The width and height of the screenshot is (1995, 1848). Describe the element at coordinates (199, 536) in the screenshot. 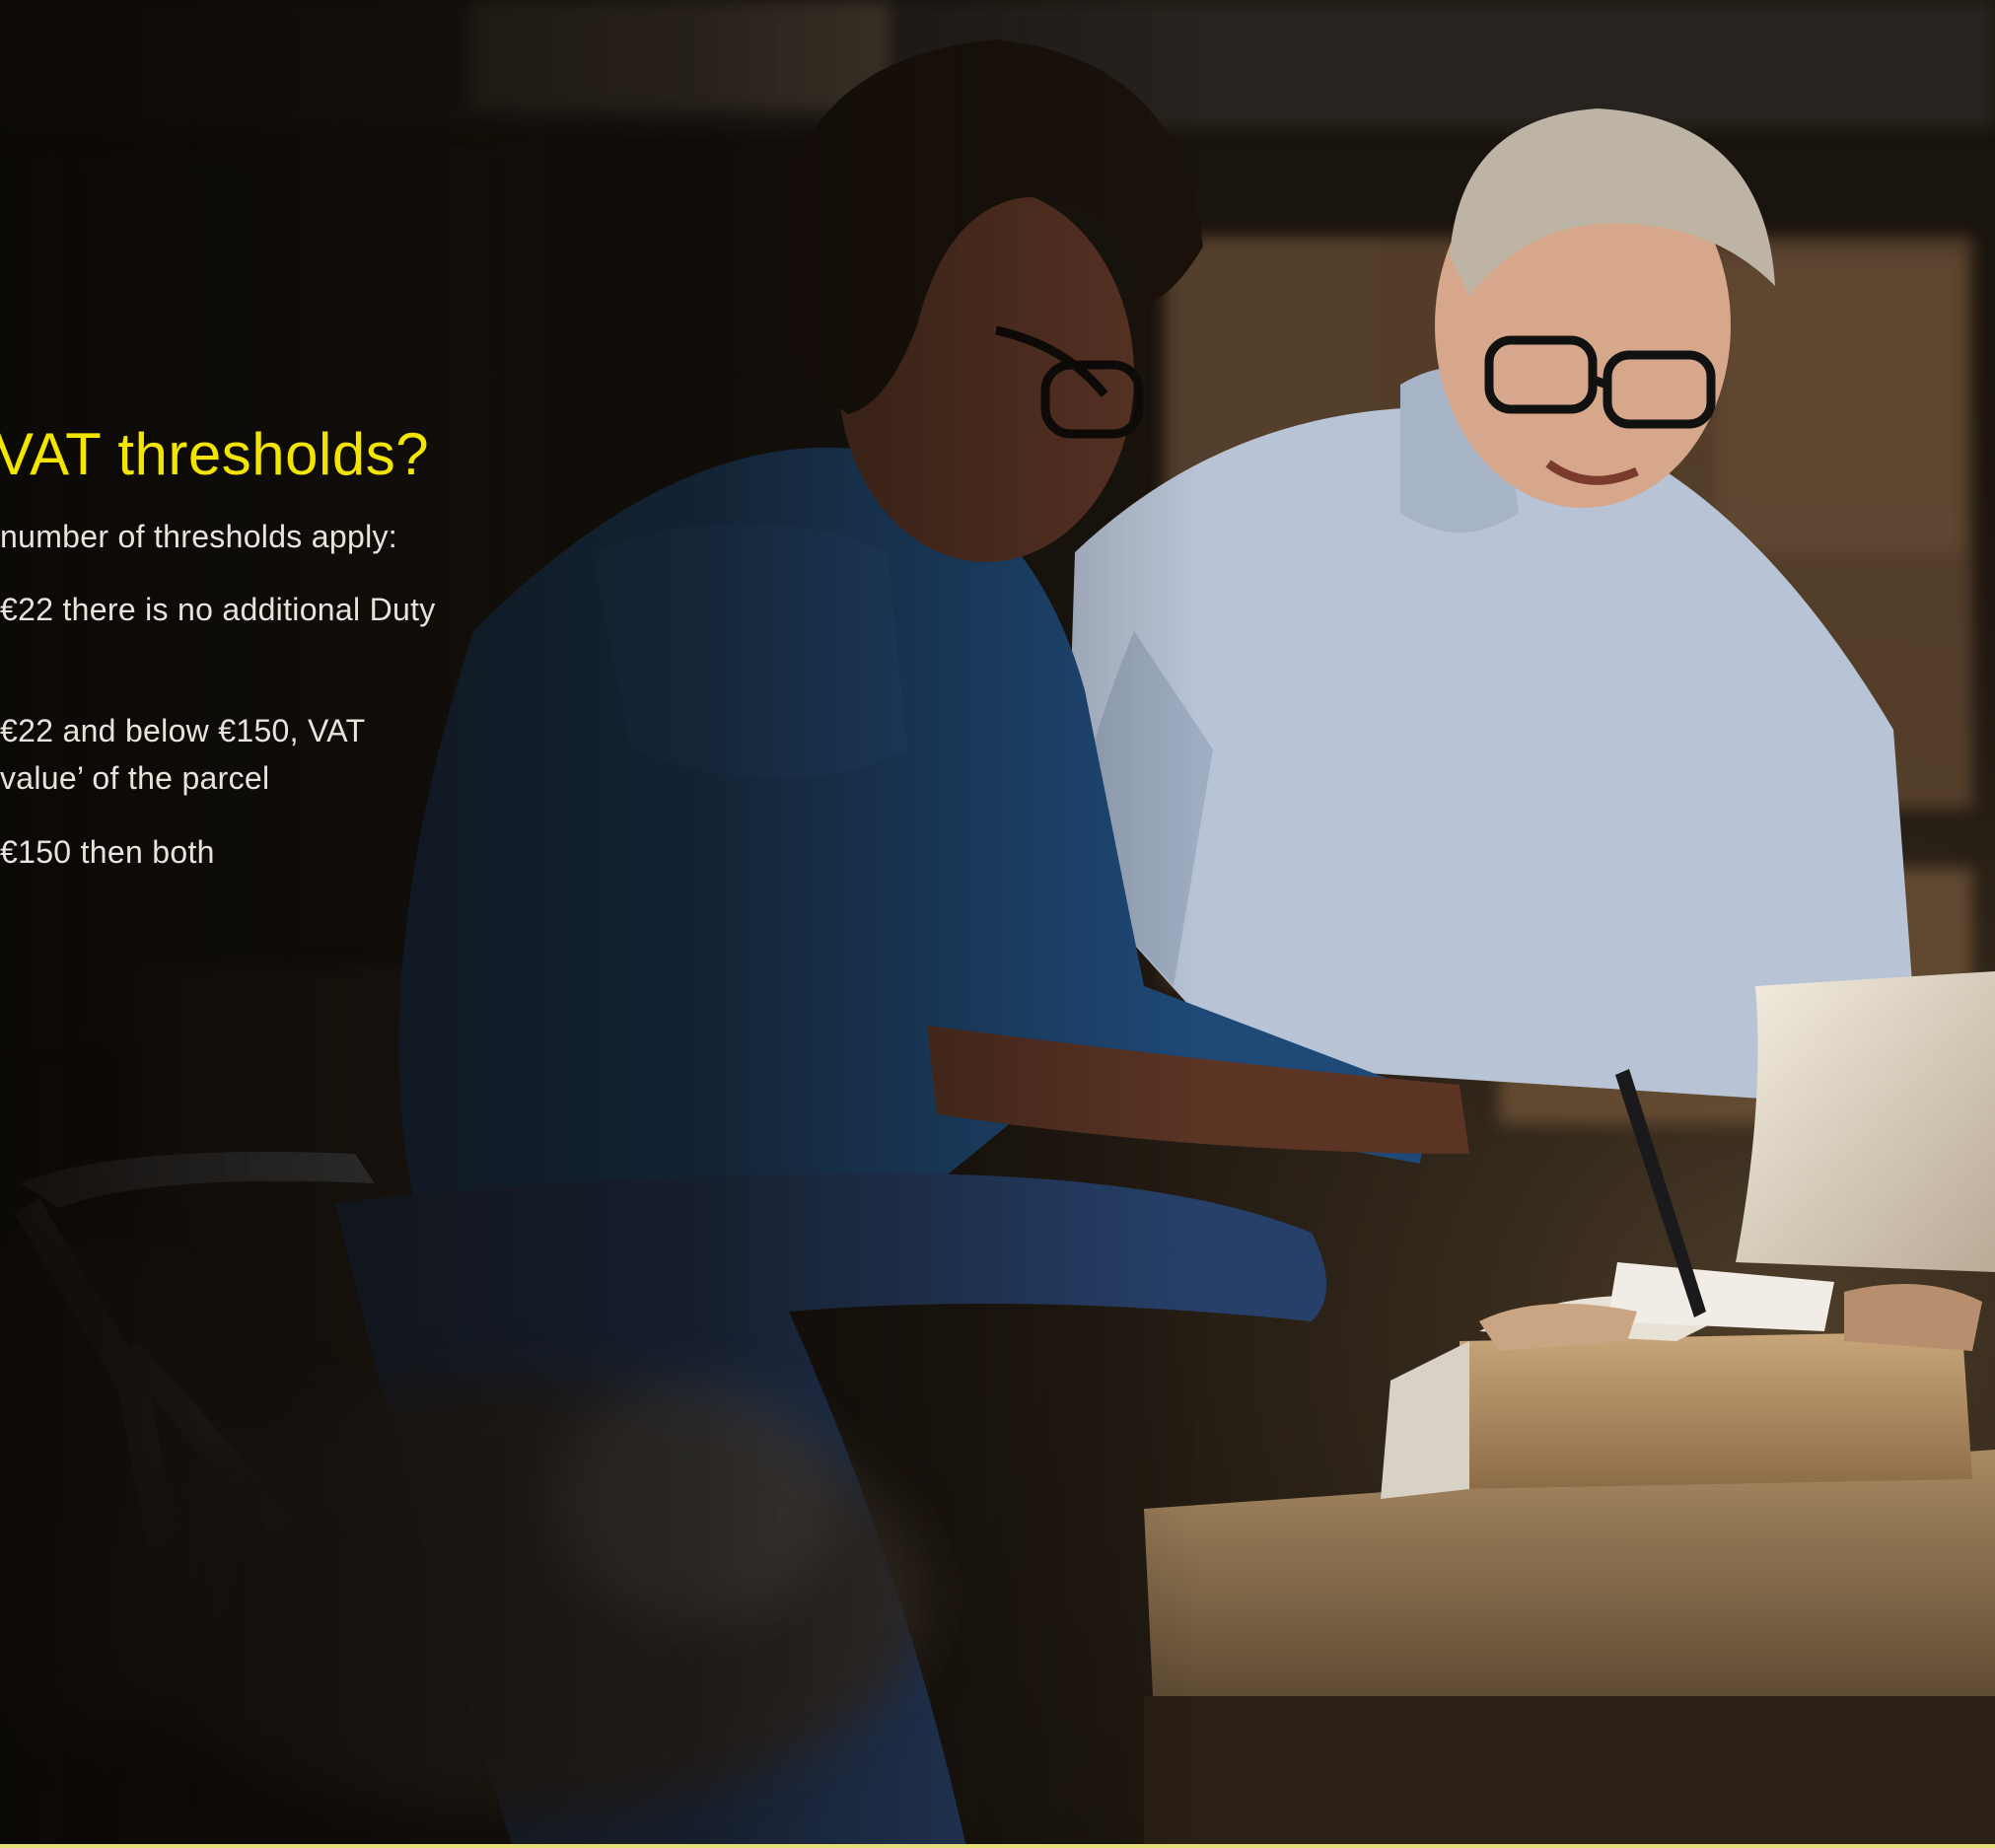

I see `threshold-intro: number of thresholds apply:` at that location.